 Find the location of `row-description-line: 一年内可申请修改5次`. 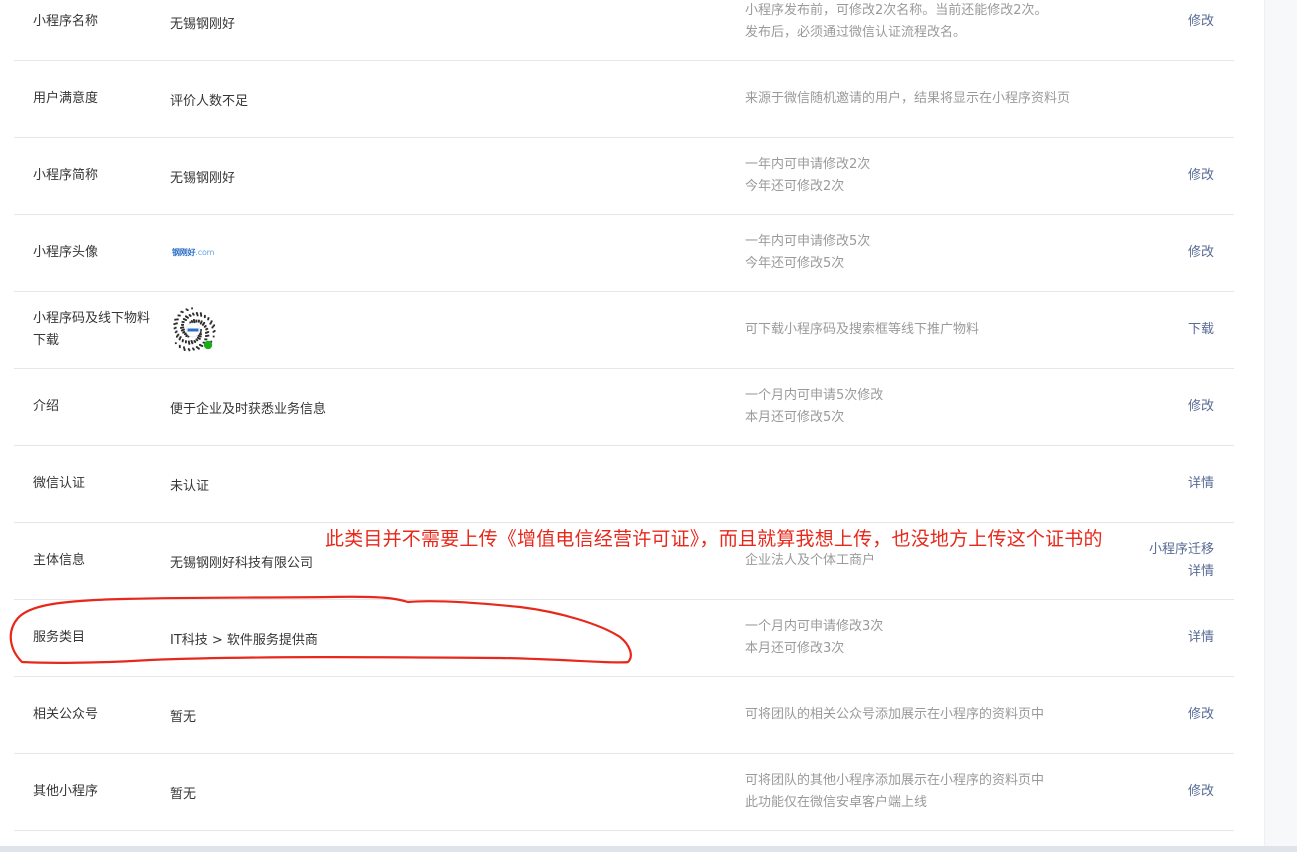

row-description-line: 一年内可申请修改5次 is located at coordinates (808, 241).